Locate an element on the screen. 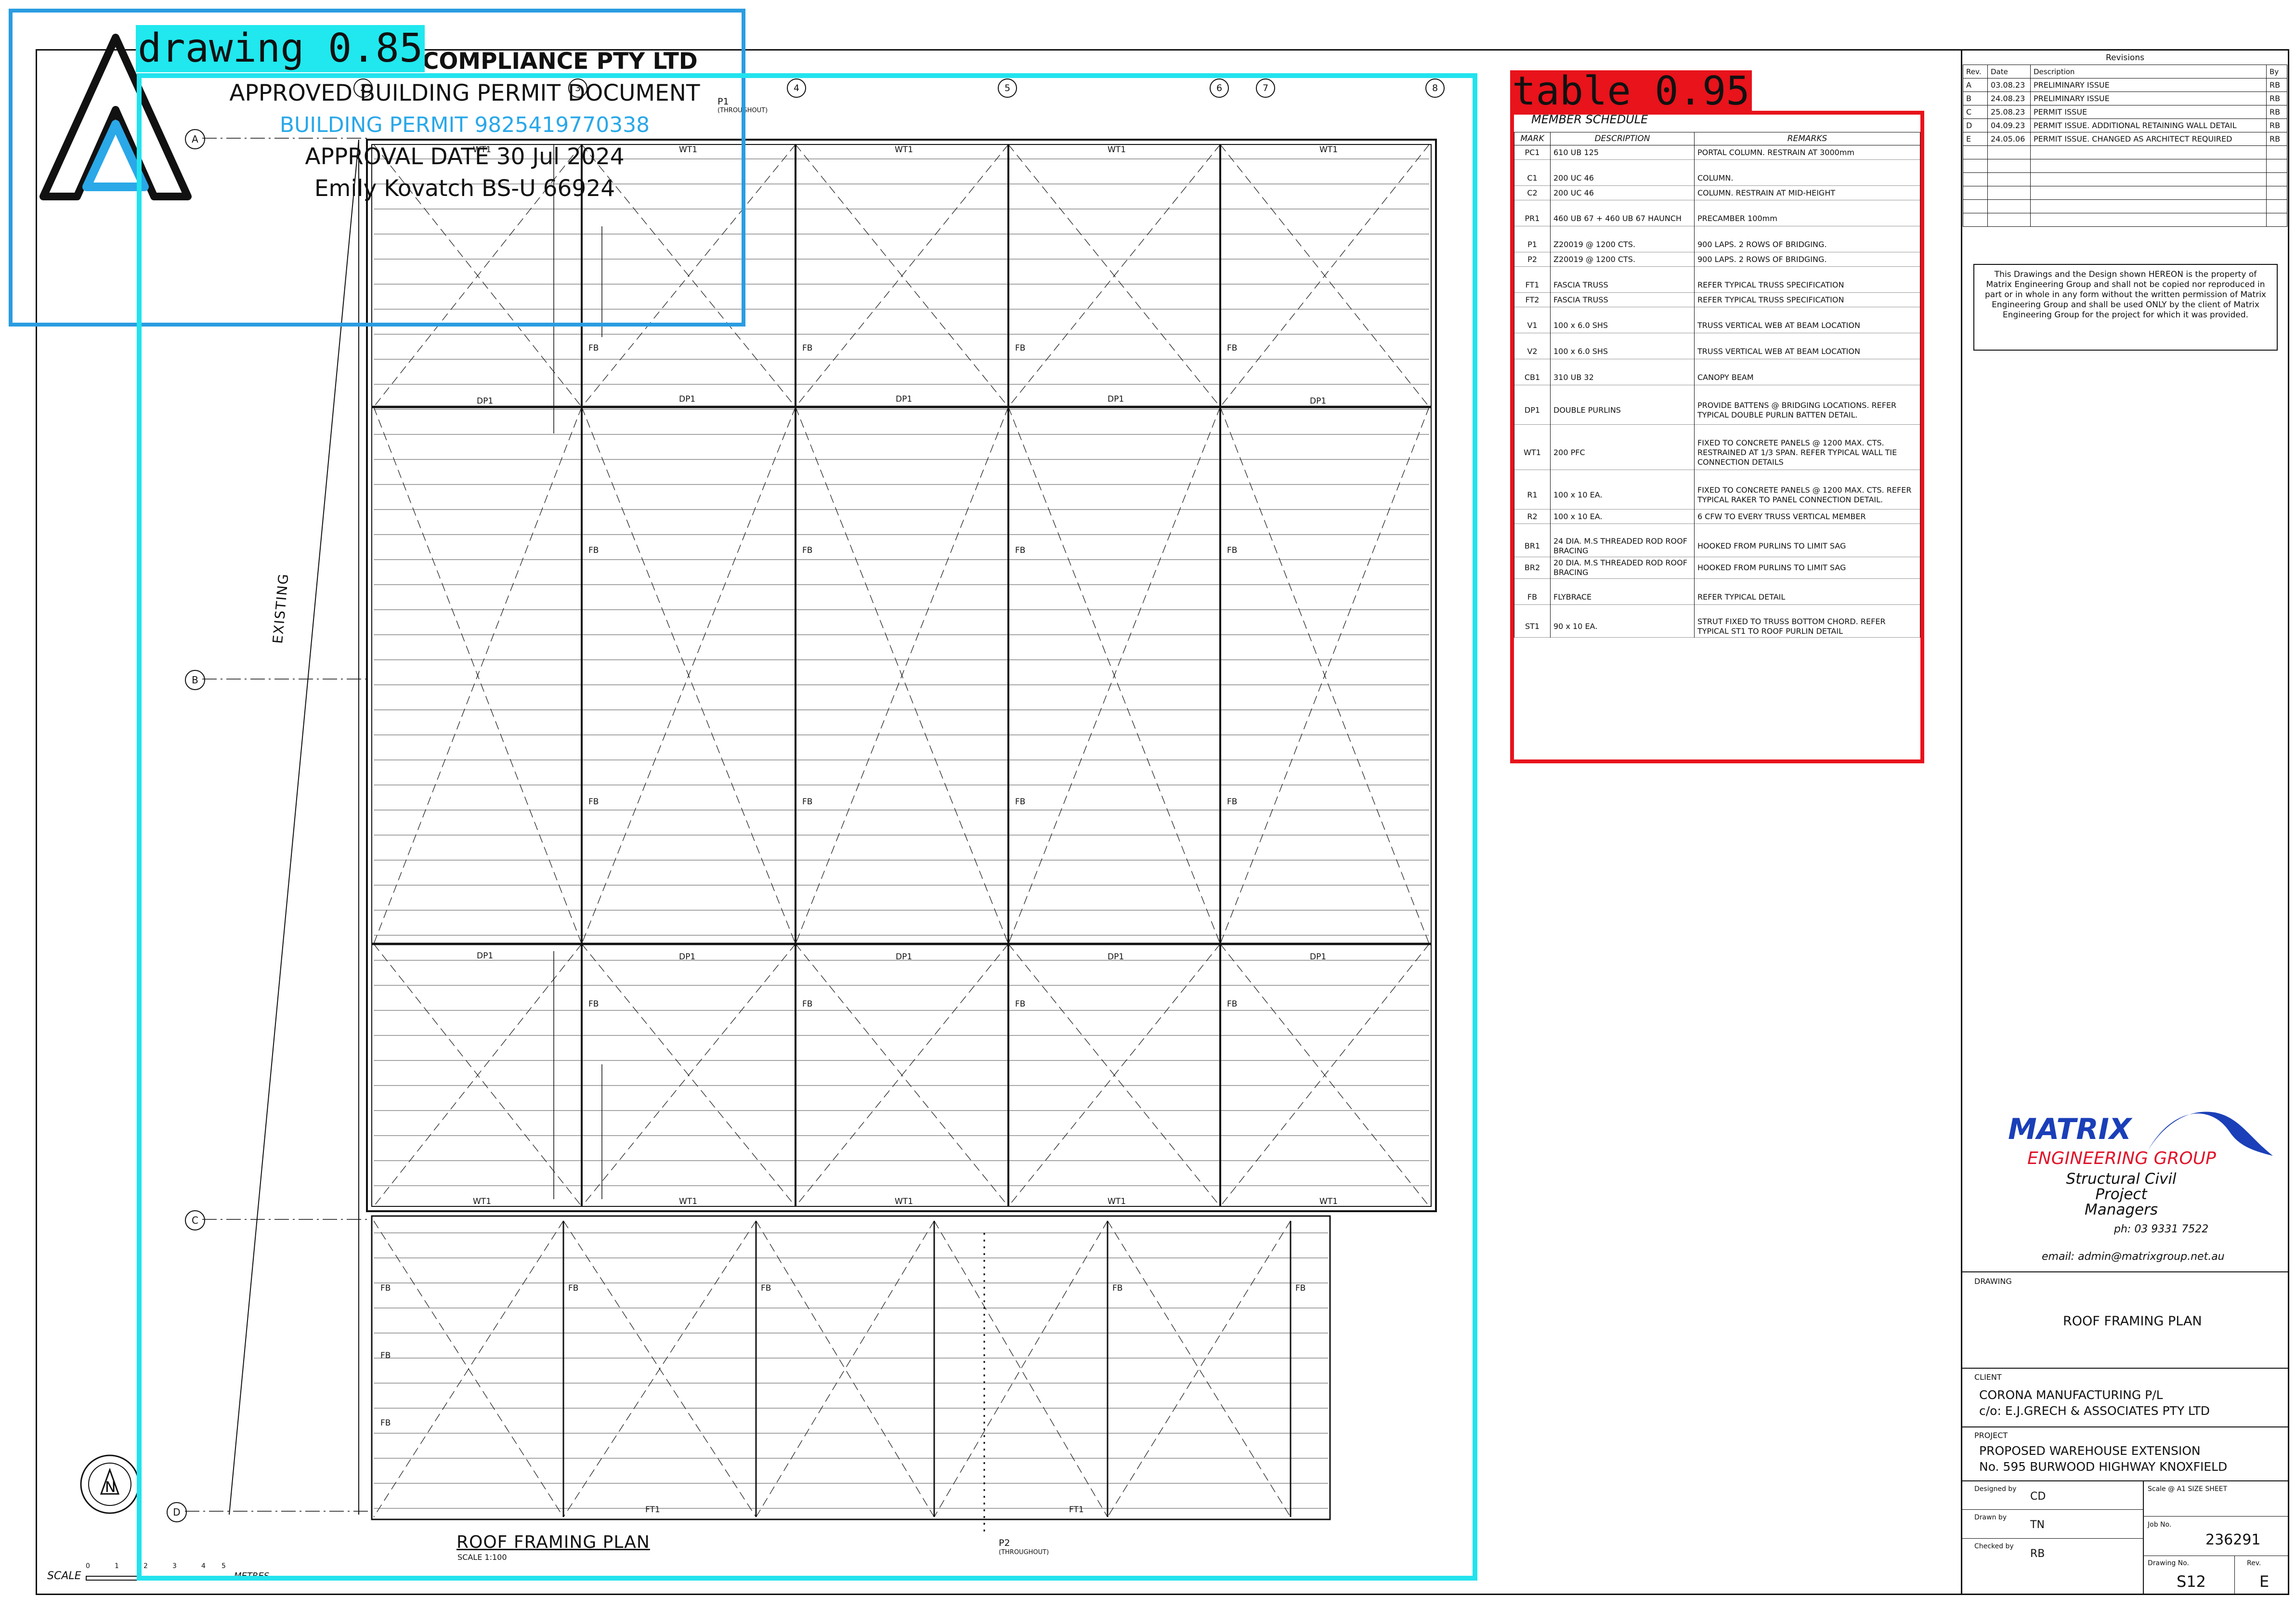  revision-desc: PRELIMINARY ISSUE is located at coordinates (2148, 98).